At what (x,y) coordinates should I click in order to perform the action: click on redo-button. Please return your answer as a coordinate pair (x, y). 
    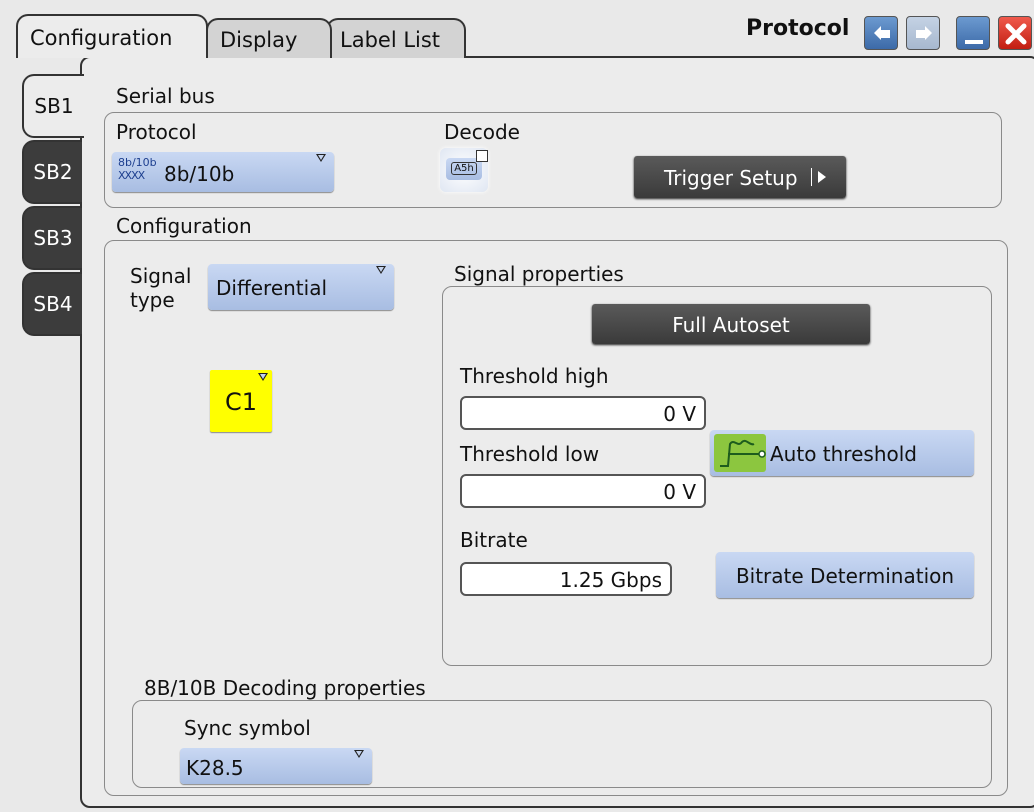
    Looking at the image, I should click on (923, 33).